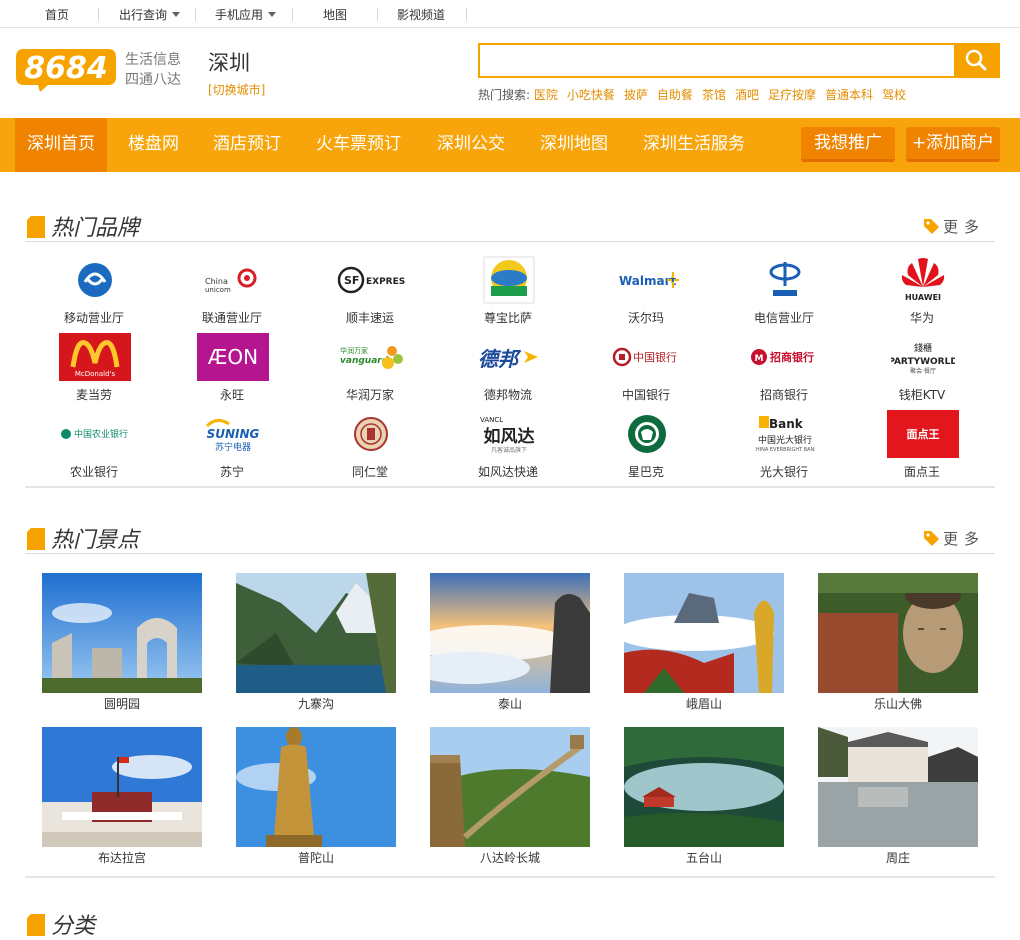  I want to click on scenic-item: 八达岭长城, so click(510, 797).